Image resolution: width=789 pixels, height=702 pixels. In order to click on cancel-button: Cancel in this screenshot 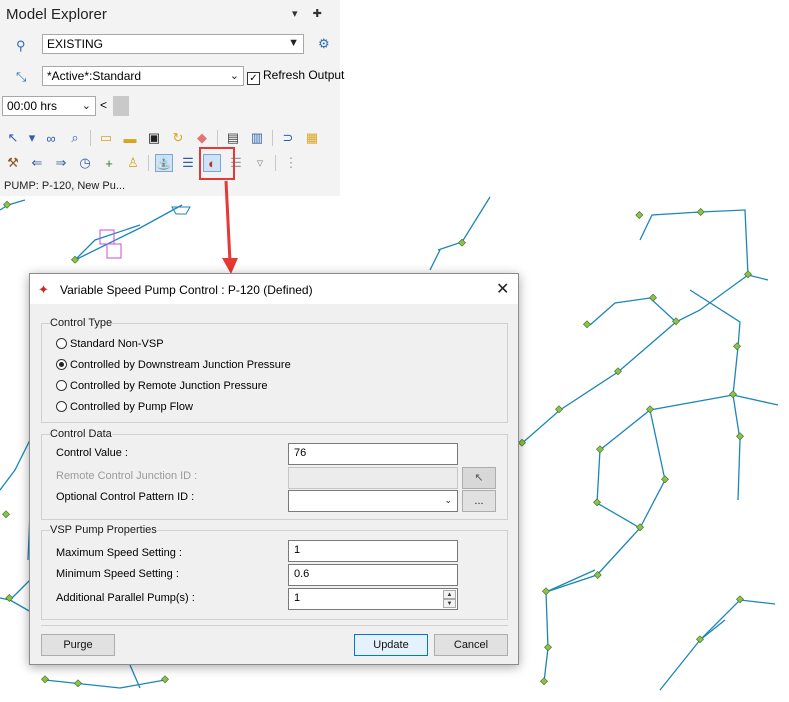, I will do `click(471, 645)`.